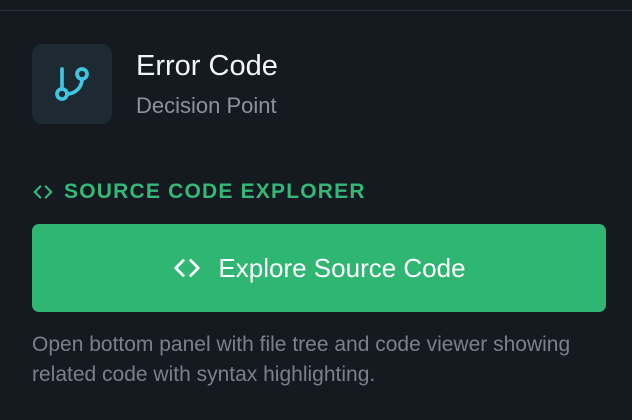 The image size is (632, 420). I want to click on node-text: Error Code Decision Point, so click(207, 83).